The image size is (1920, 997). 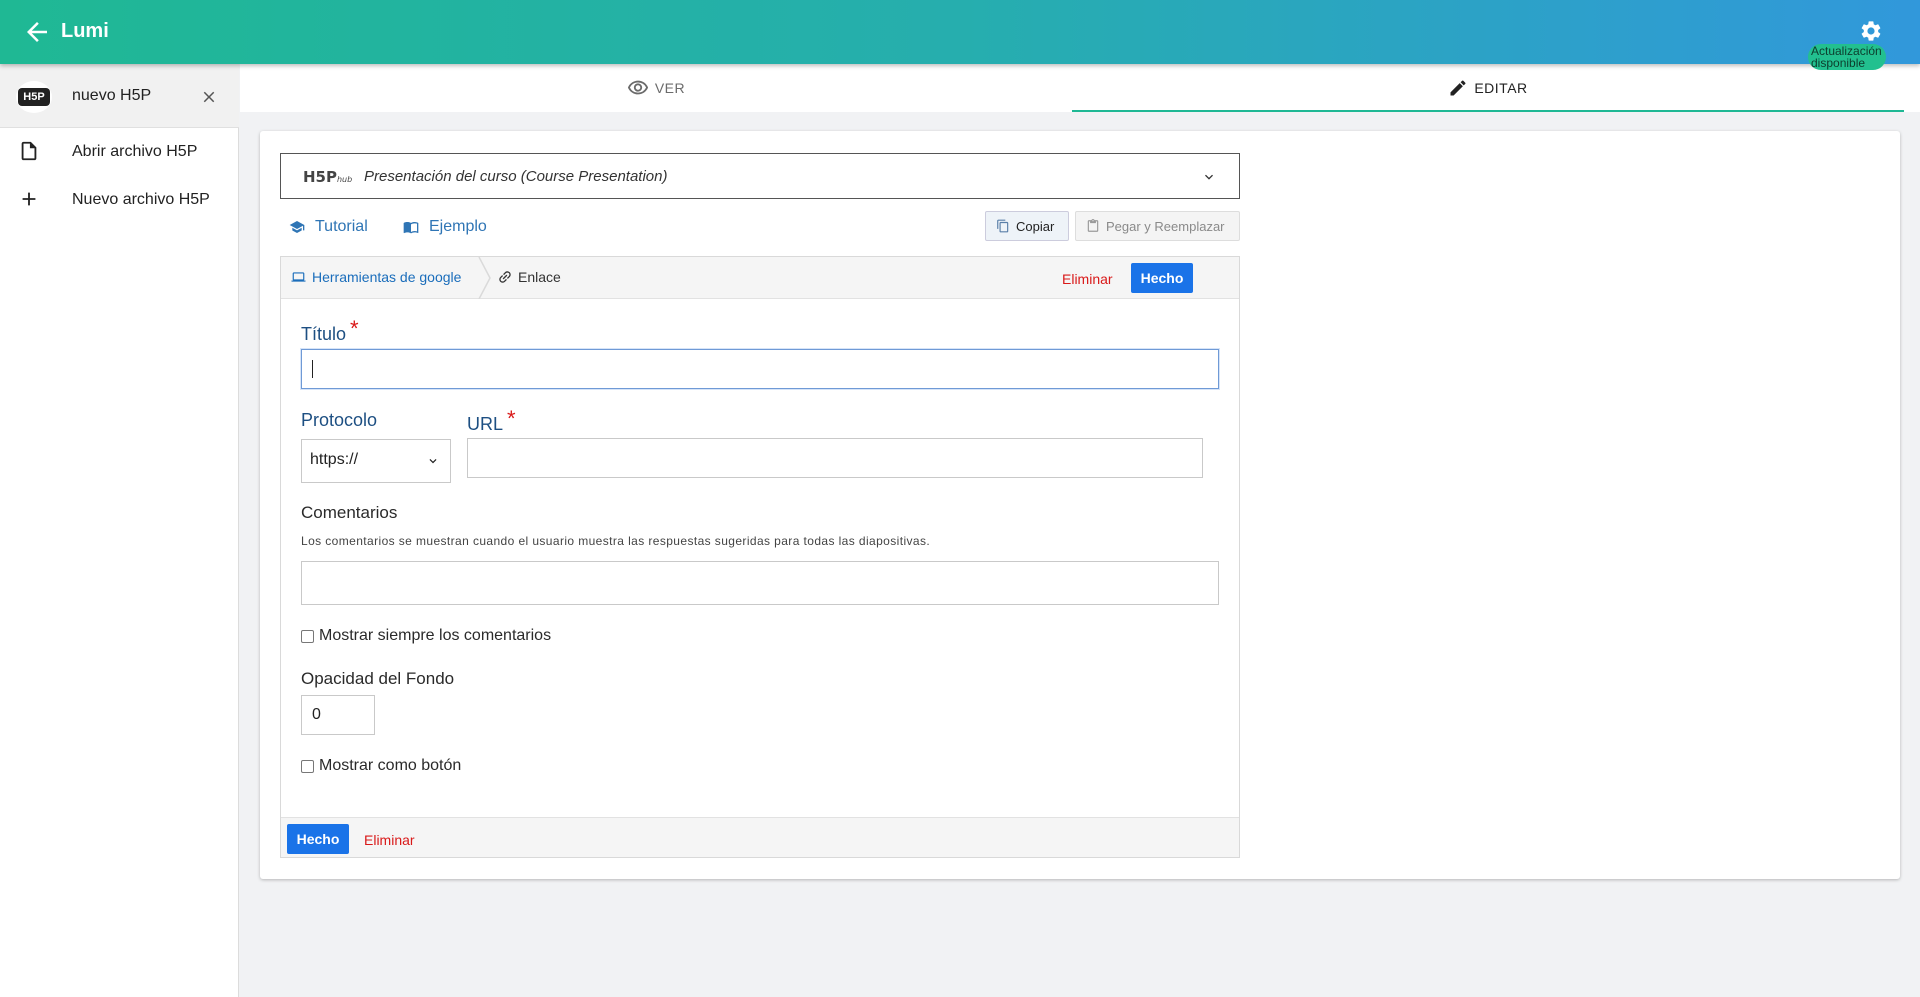 I want to click on tab-ver: VER, so click(x=656, y=88).